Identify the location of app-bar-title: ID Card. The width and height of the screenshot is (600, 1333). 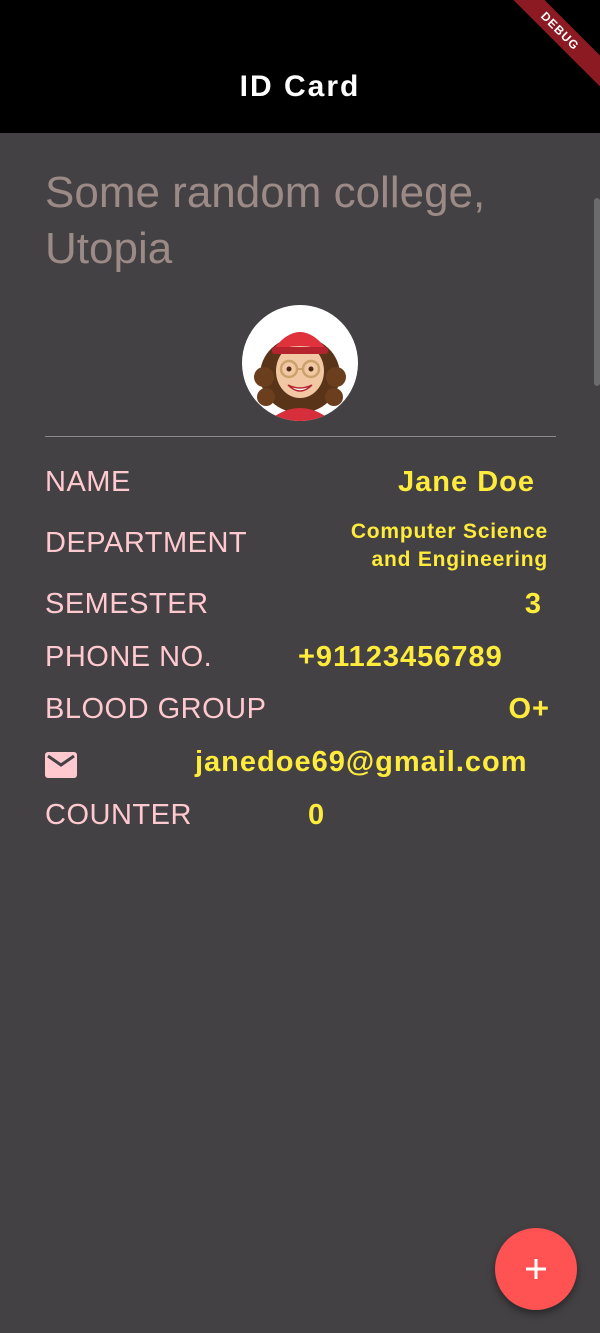
(300, 86).